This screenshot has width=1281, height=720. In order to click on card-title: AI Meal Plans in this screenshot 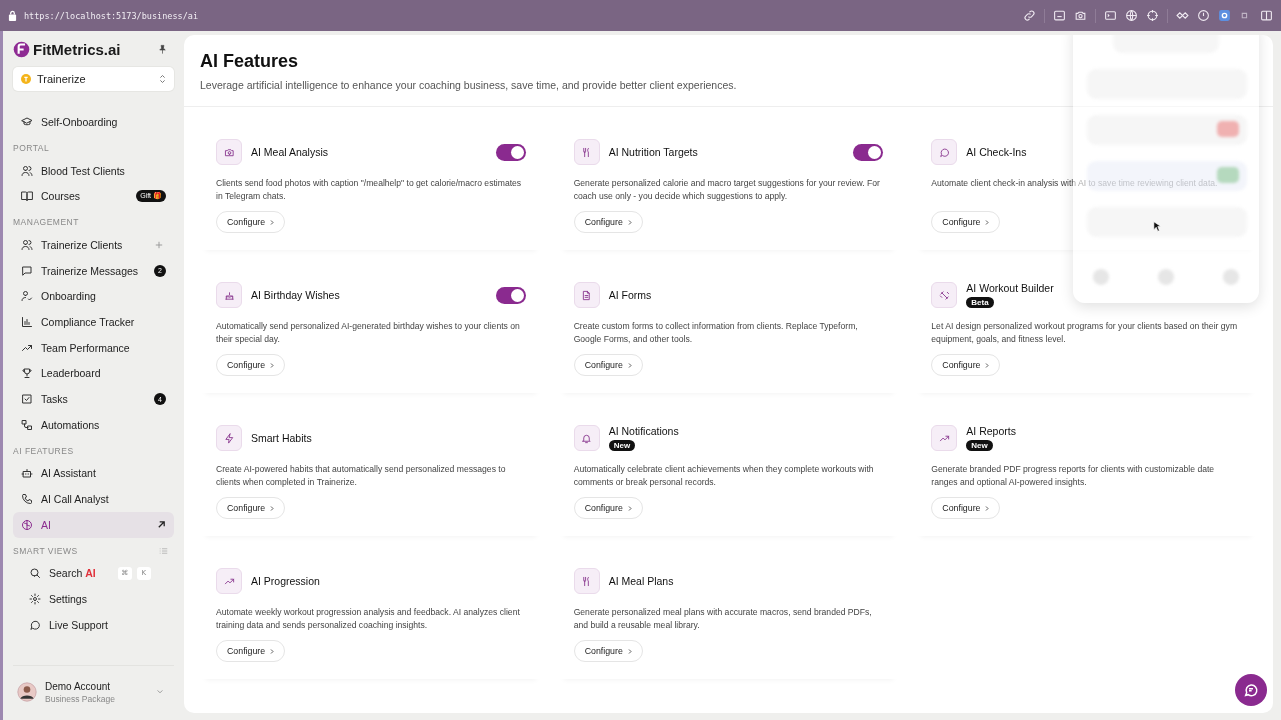, I will do `click(641, 581)`.